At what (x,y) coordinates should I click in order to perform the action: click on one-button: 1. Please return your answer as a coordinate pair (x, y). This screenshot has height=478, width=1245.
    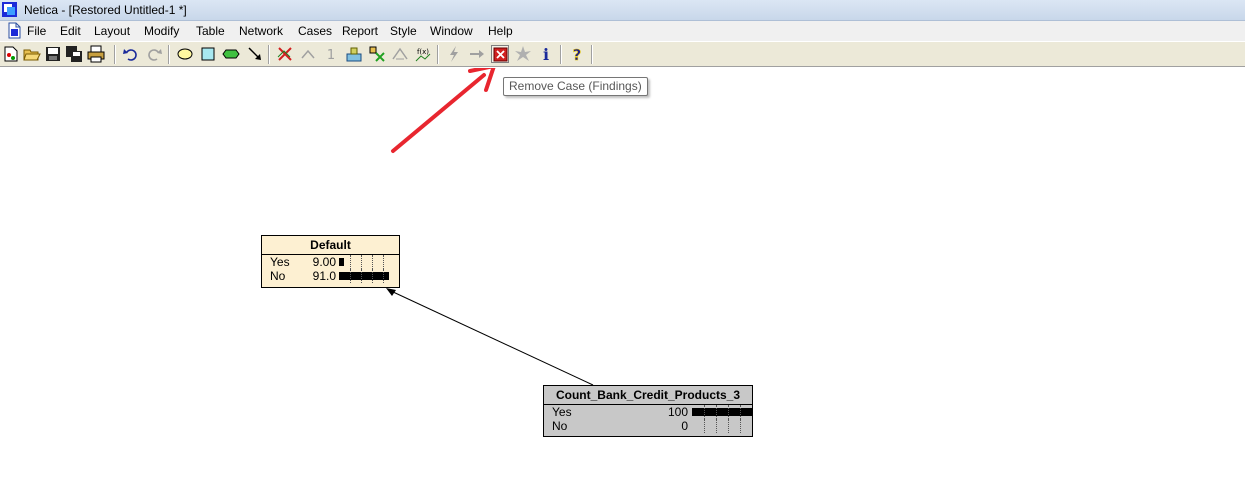
    Looking at the image, I should click on (331, 54).